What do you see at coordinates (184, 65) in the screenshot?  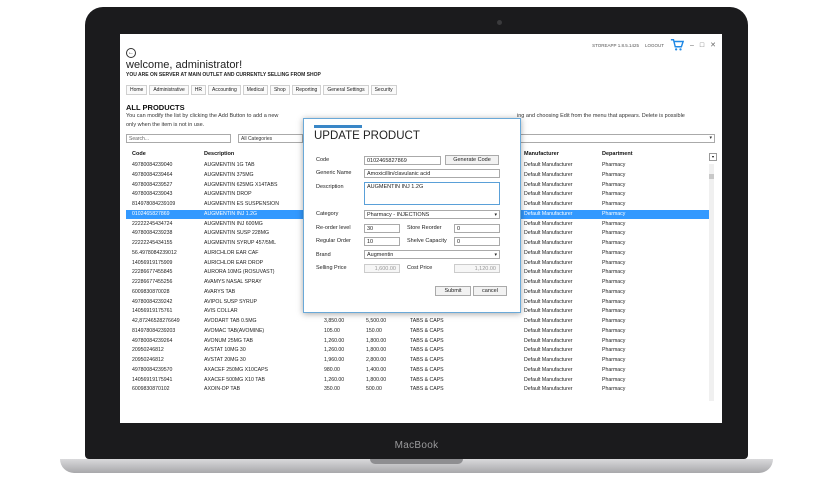 I see `welcome-heading: welcome, administrator!` at bounding box center [184, 65].